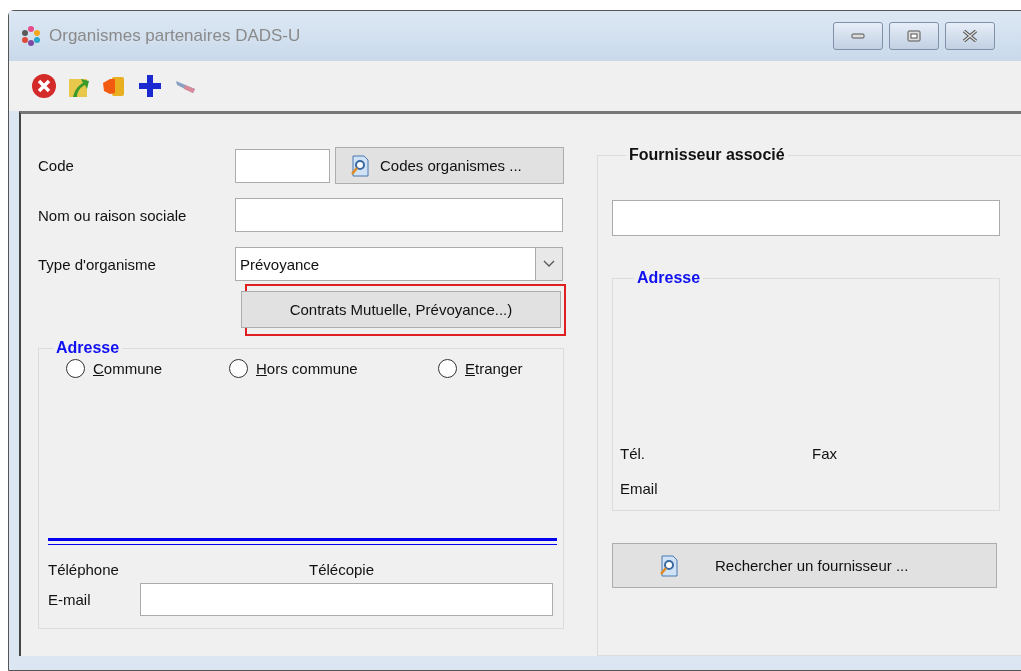 The image size is (1021, 671). Describe the element at coordinates (399, 264) in the screenshot. I see `type-dropdown: Prévoyance` at that location.